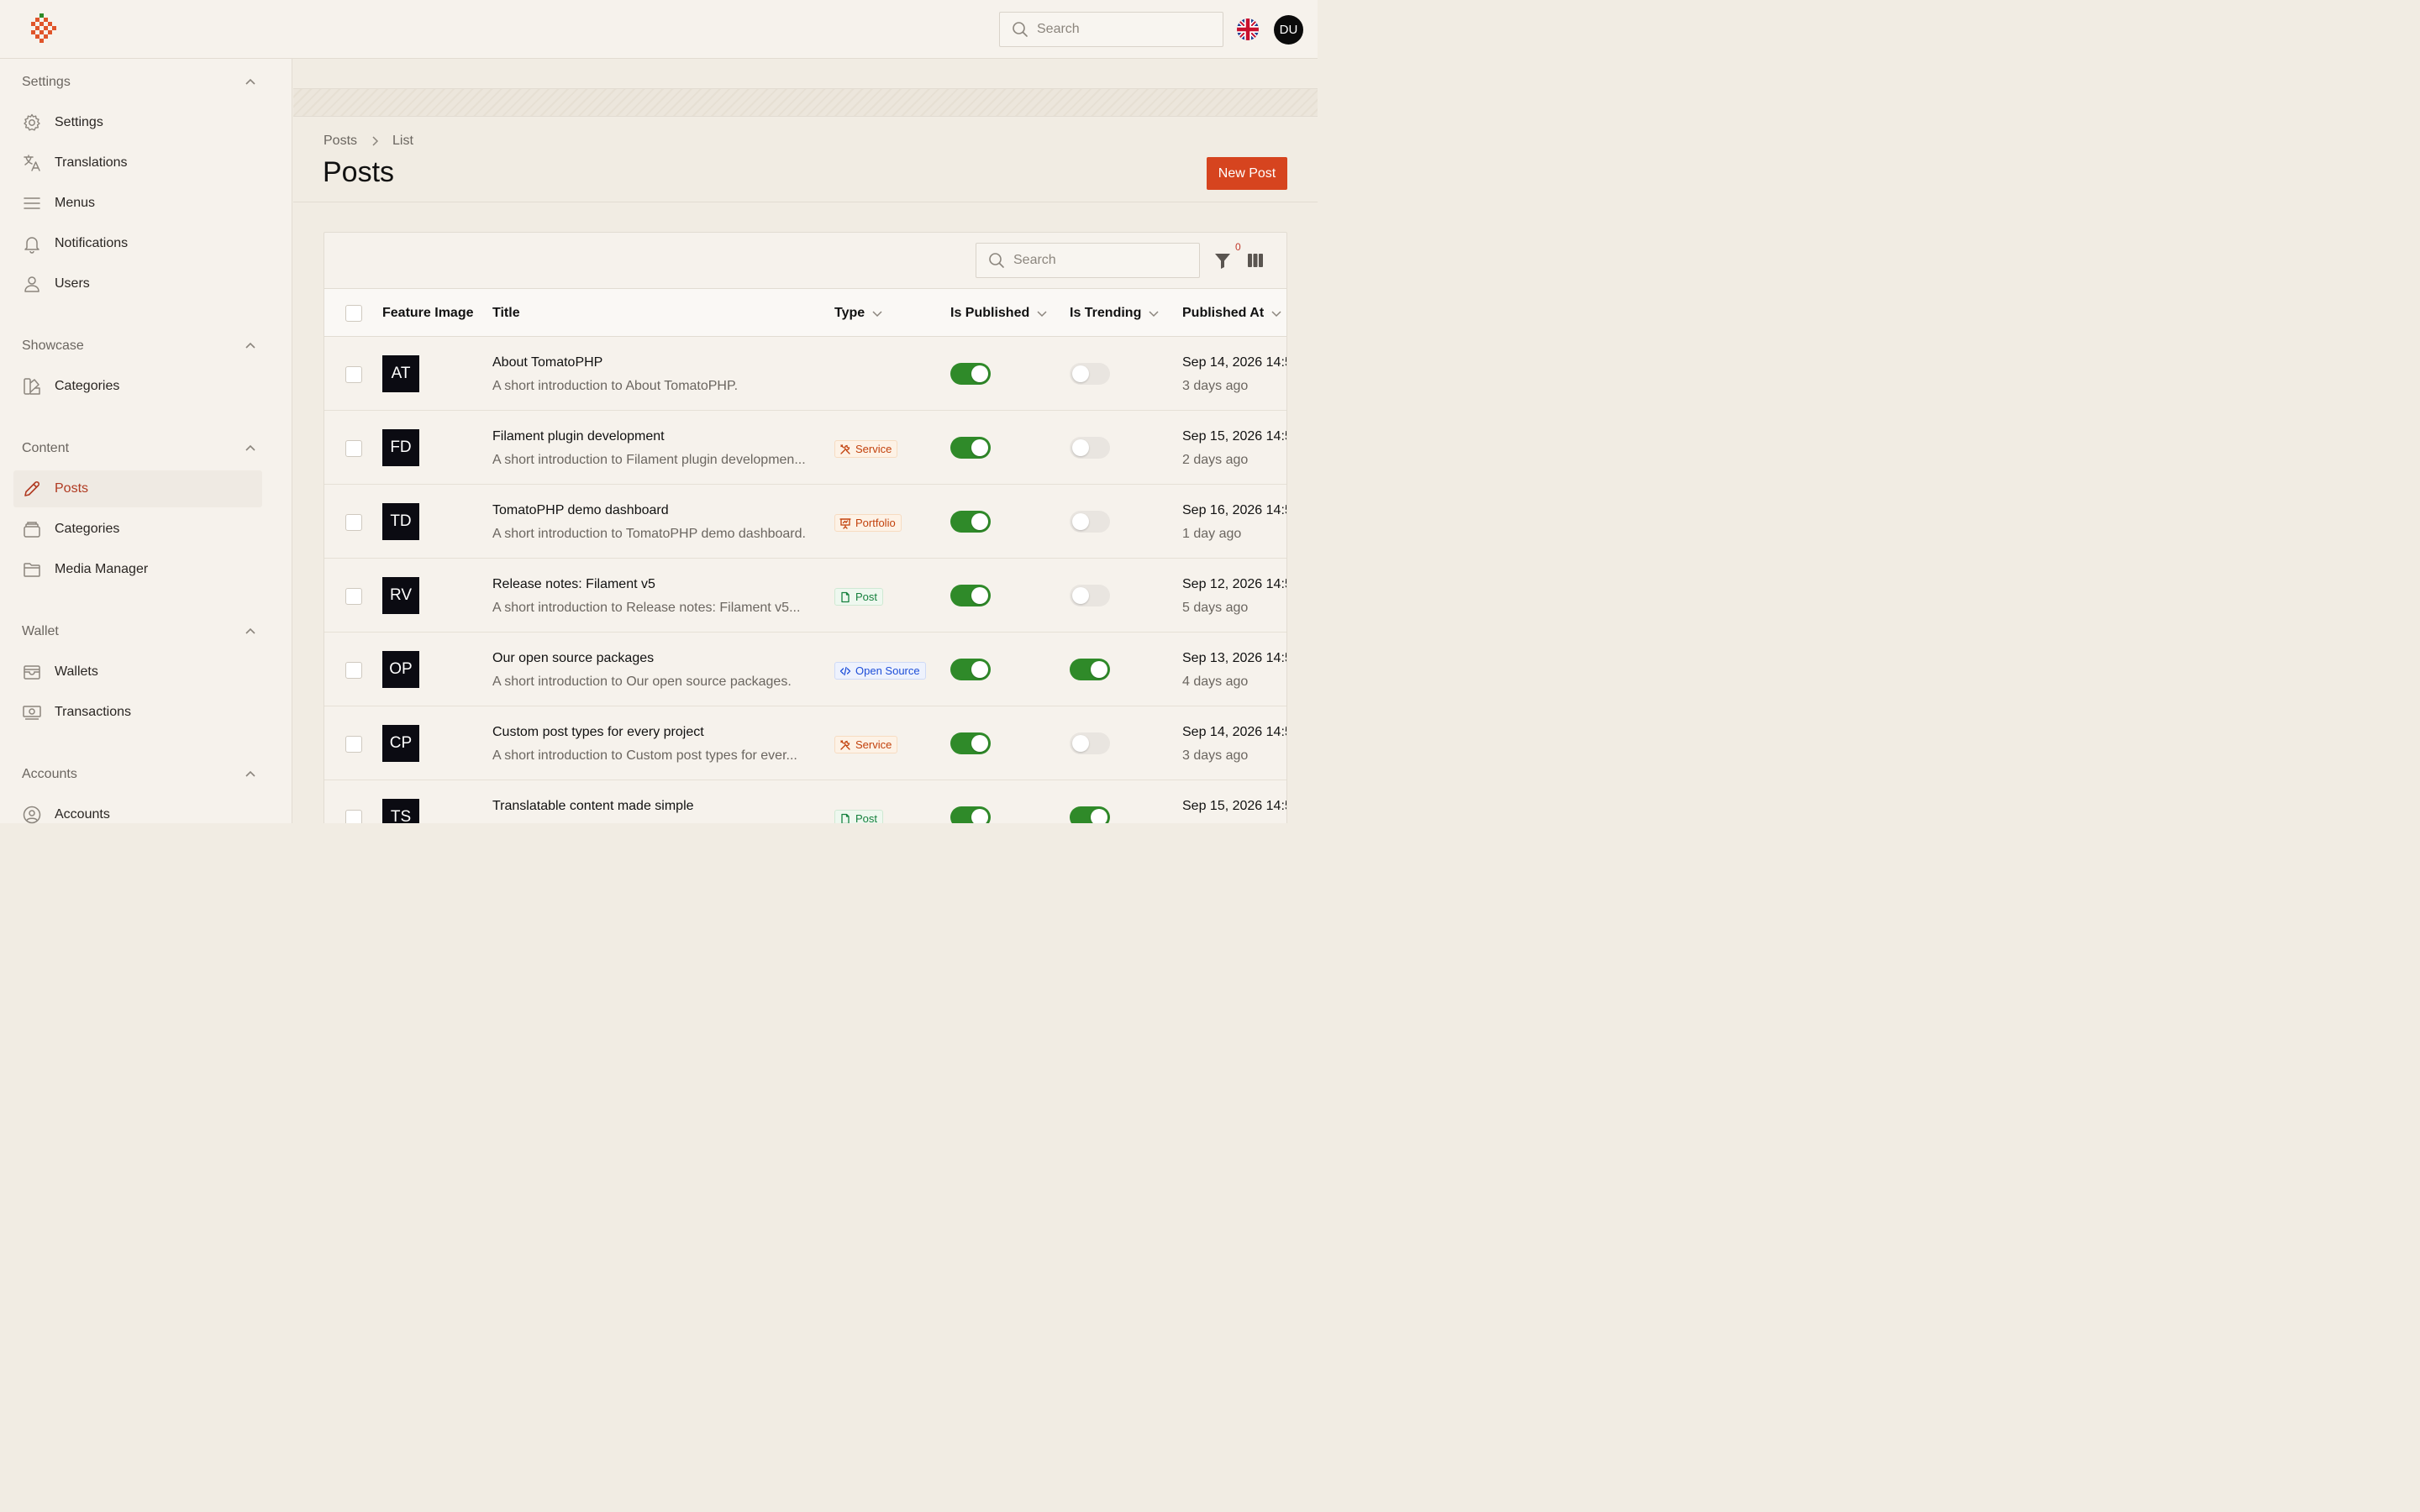 The width and height of the screenshot is (2420, 1512). What do you see at coordinates (573, 584) in the screenshot?
I see `post-title: Release notes: Filament v5` at bounding box center [573, 584].